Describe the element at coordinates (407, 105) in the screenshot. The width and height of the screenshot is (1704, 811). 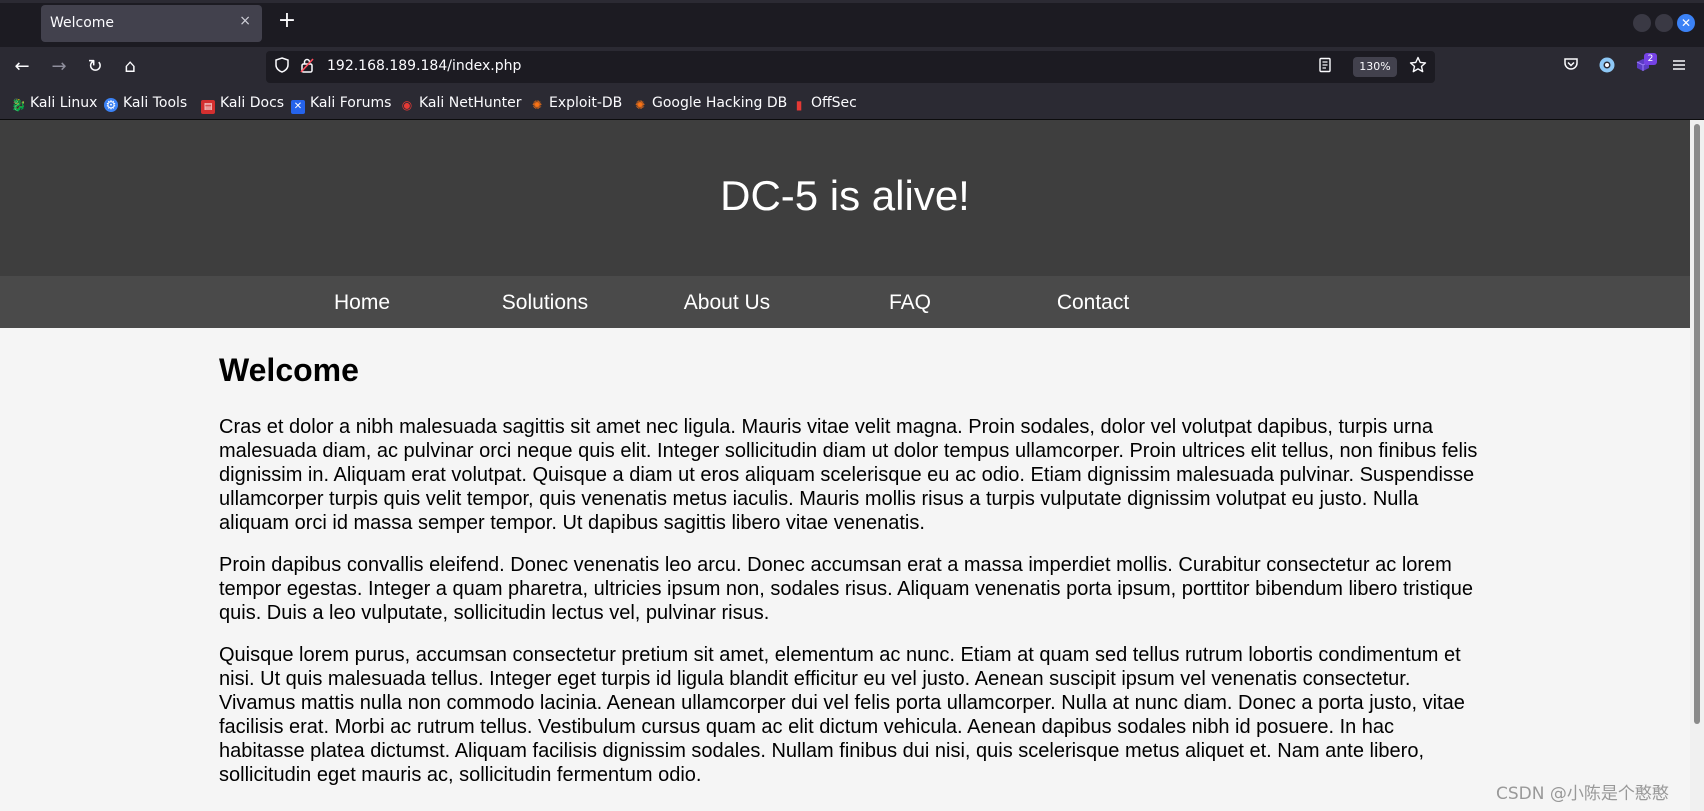
I see `kali-nethunter-icon: ◉` at that location.